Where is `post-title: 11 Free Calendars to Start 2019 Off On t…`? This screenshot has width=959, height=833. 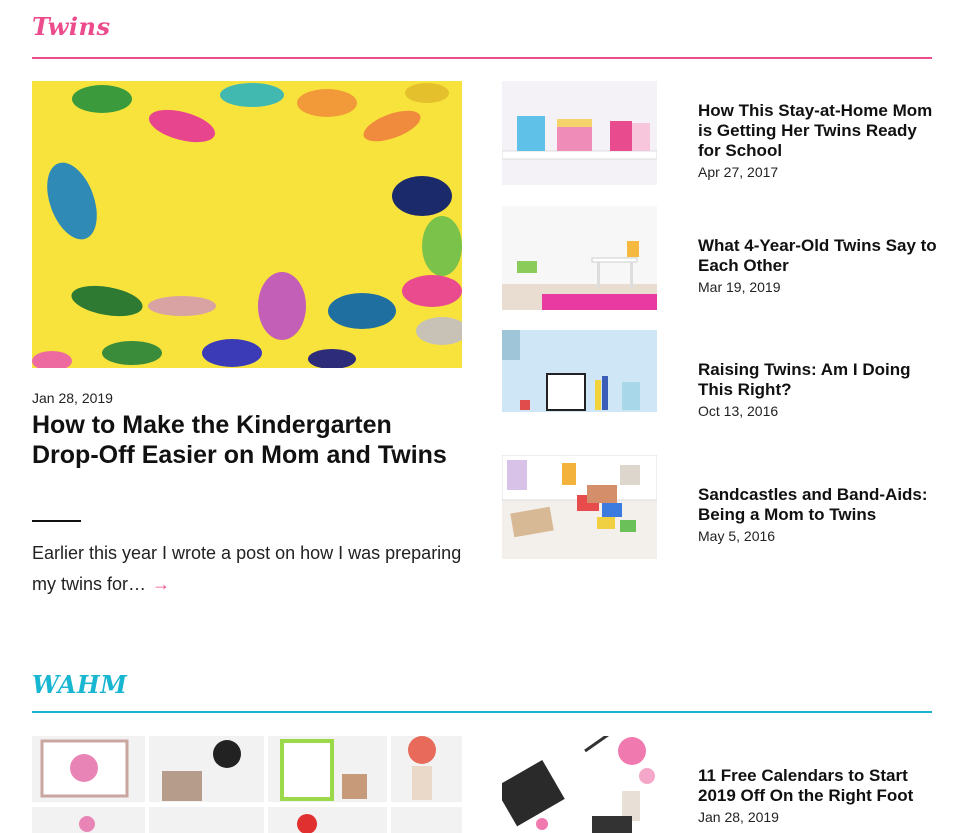
post-title: 11 Free Calendars to Start 2019 Off On t… is located at coordinates (818, 786).